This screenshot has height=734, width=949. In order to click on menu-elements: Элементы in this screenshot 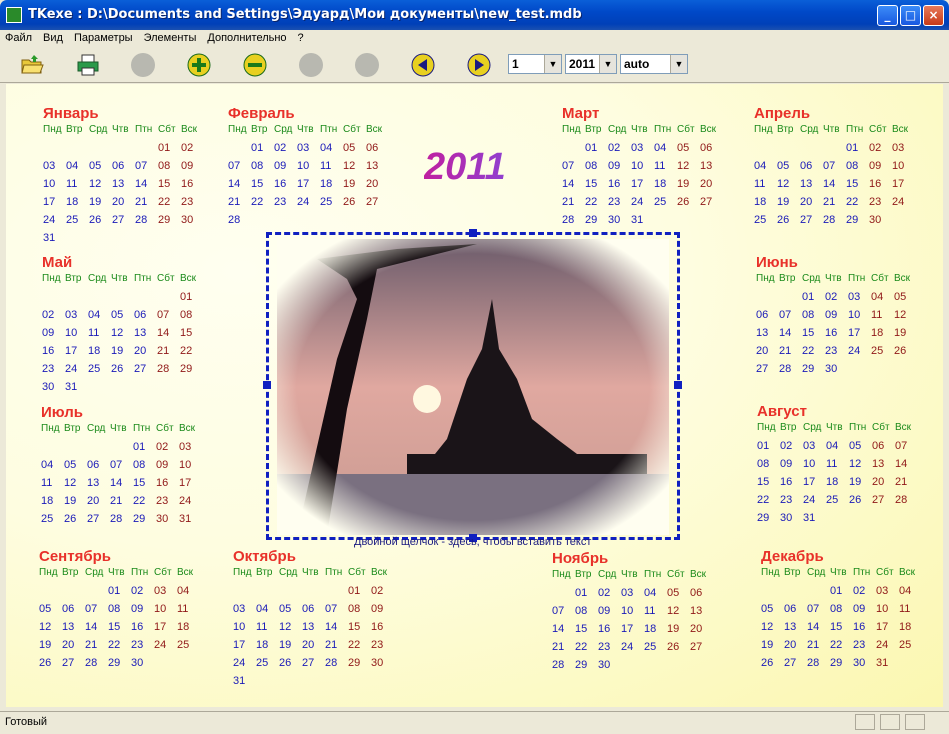, I will do `click(171, 37)`.